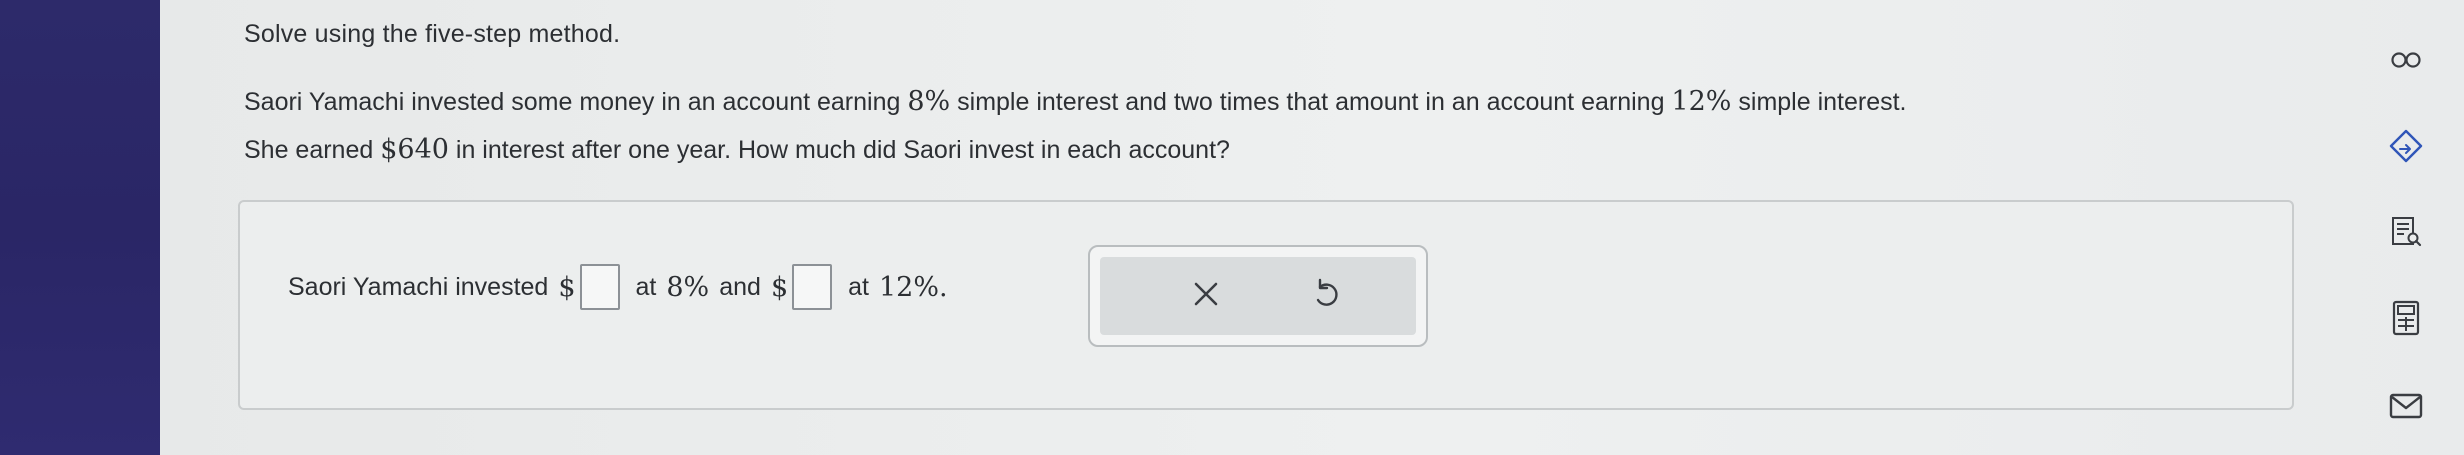  I want to click on x-icon, so click(1206, 296).